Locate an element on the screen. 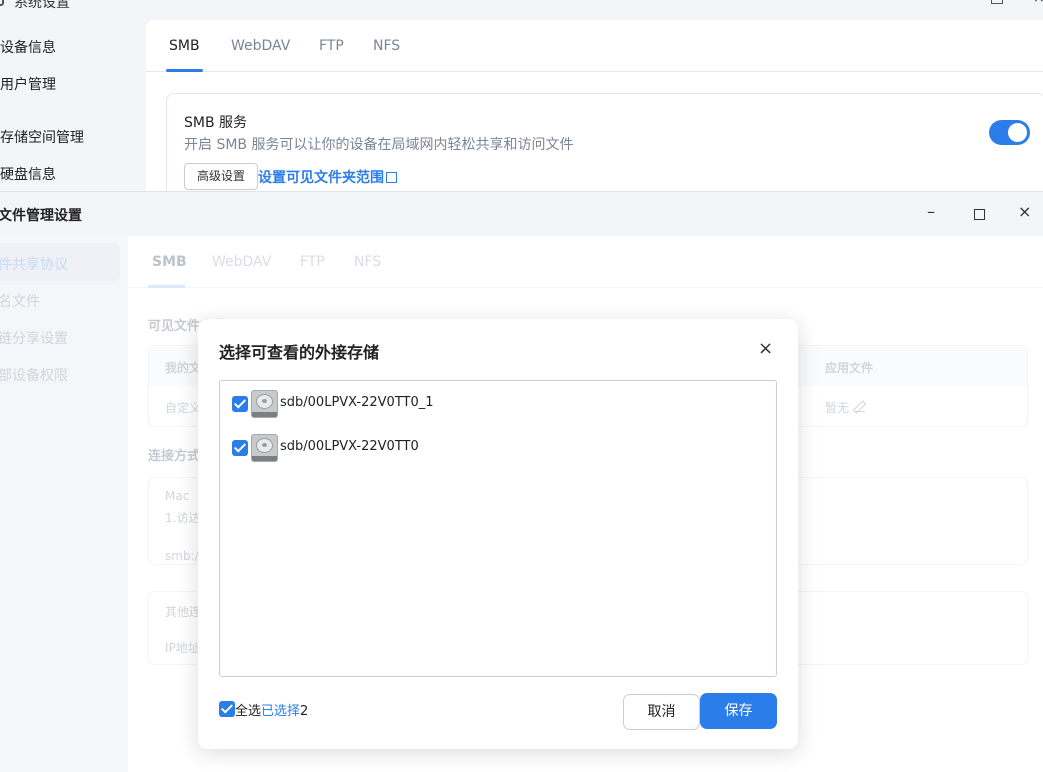  active-tab-indicator is located at coordinates (184, 70).